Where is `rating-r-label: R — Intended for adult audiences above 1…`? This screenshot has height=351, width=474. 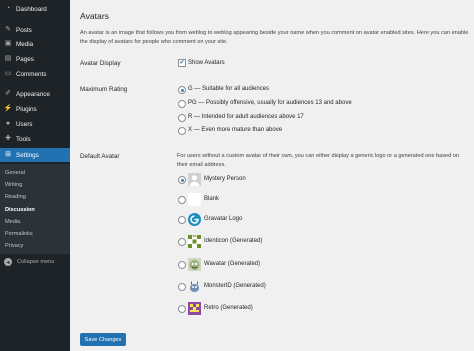
rating-r-label: R — Intended for adult audiences above 1… is located at coordinates (246, 117).